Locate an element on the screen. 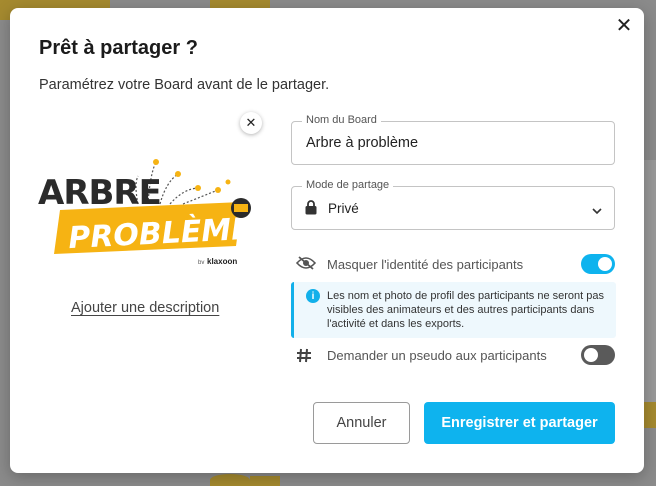  cancel-button: Annuler is located at coordinates (361, 423).